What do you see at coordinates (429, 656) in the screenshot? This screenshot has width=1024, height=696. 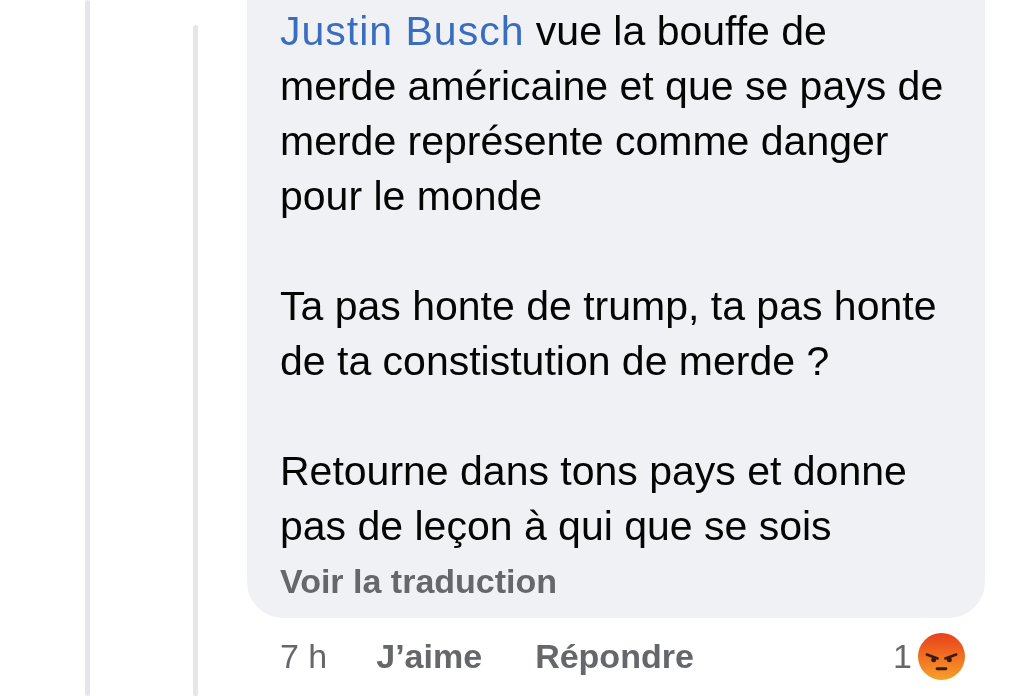 I see `like-button: J’aime` at bounding box center [429, 656].